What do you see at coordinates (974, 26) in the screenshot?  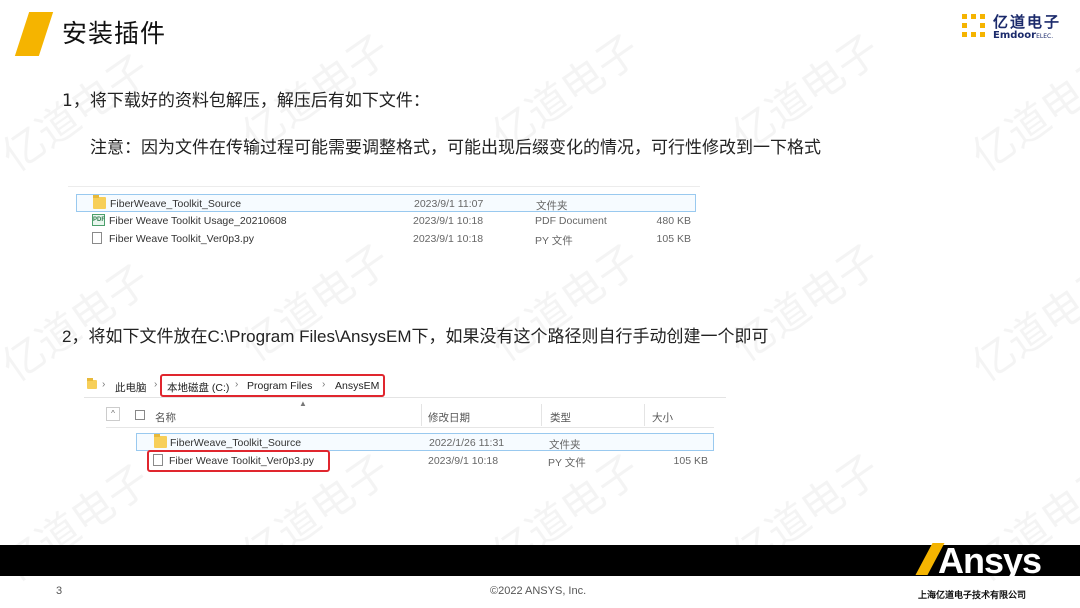 I see `emdoor-logo-mark-icon` at bounding box center [974, 26].